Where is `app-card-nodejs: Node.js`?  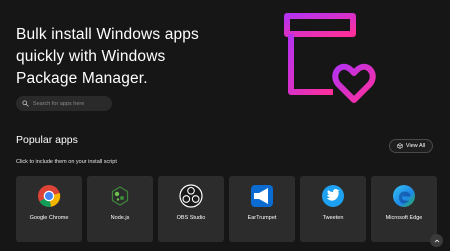 app-card-nodejs: Node.js is located at coordinates (120, 209).